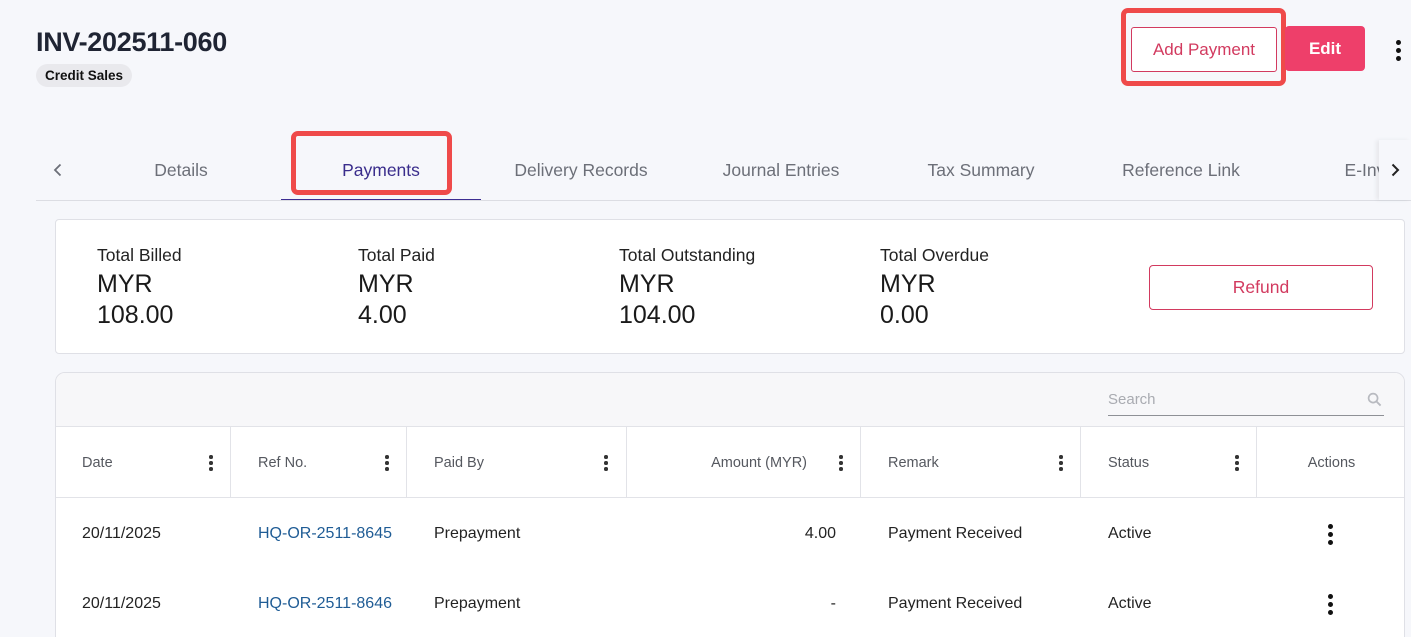 This screenshot has height=637, width=1411. I want to click on total-paid-stat: Total Paid MYR 4.00, so click(413, 287).